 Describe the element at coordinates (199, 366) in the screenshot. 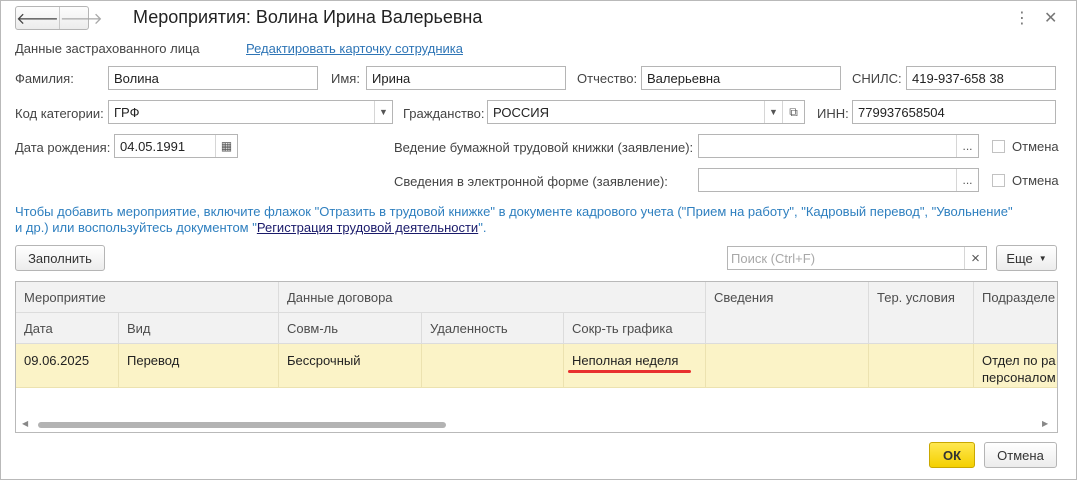

I see `cell-type: Перевод` at that location.